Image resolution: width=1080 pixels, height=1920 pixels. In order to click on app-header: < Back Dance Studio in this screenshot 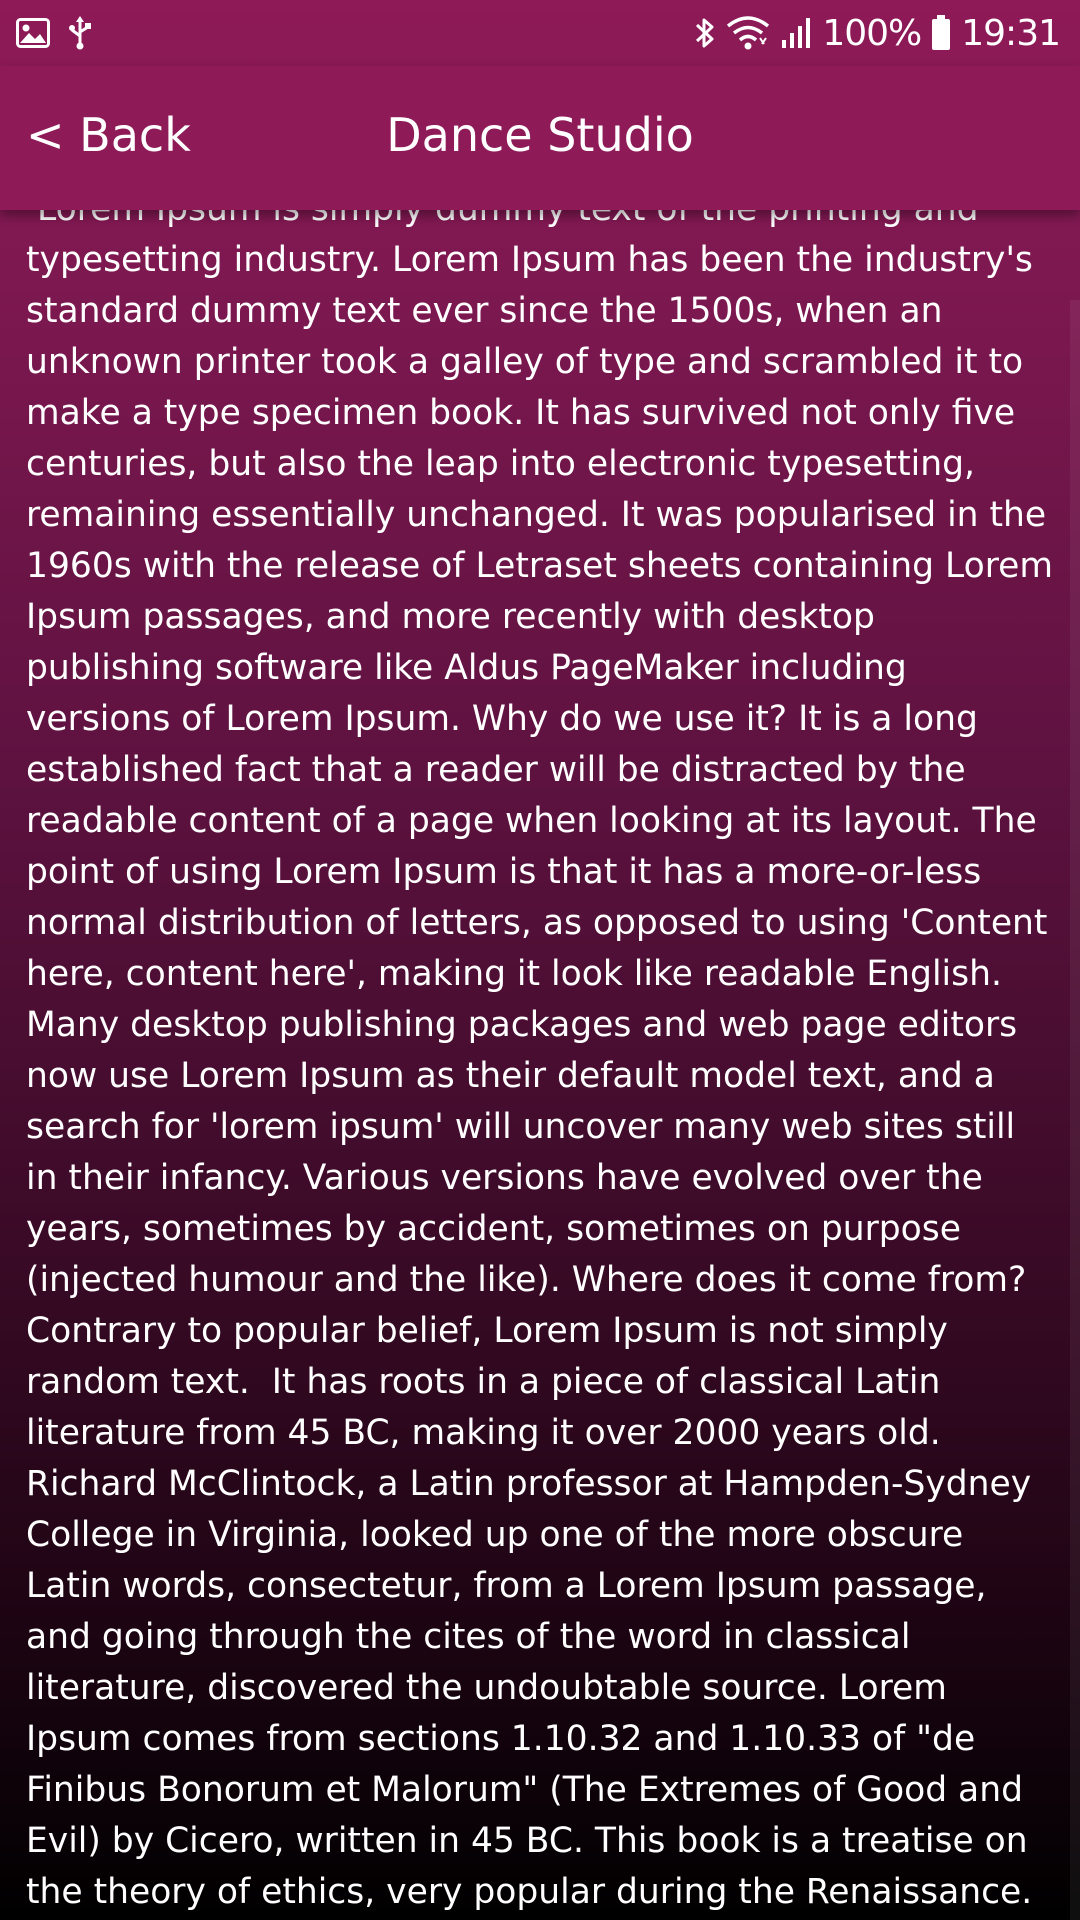, I will do `click(540, 138)`.